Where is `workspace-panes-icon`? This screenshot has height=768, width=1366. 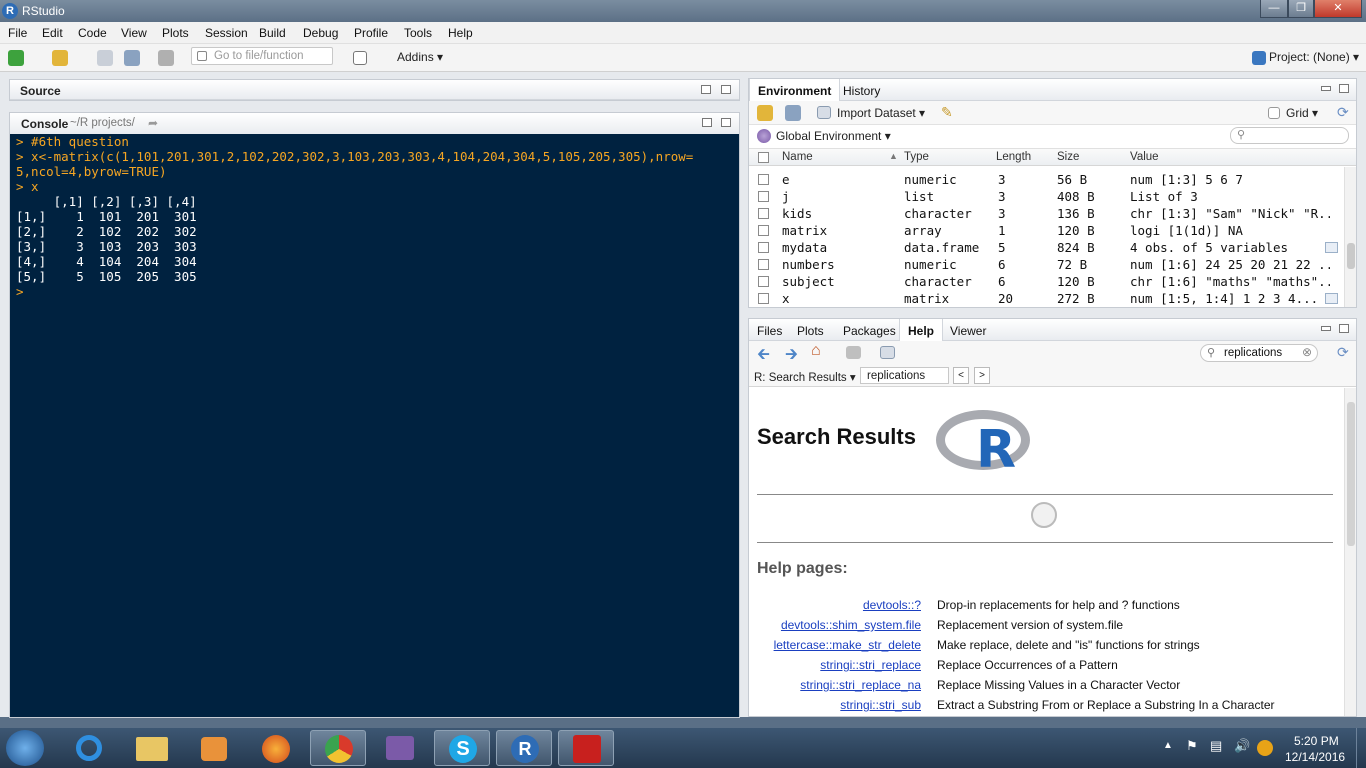
workspace-panes-icon is located at coordinates (360, 58).